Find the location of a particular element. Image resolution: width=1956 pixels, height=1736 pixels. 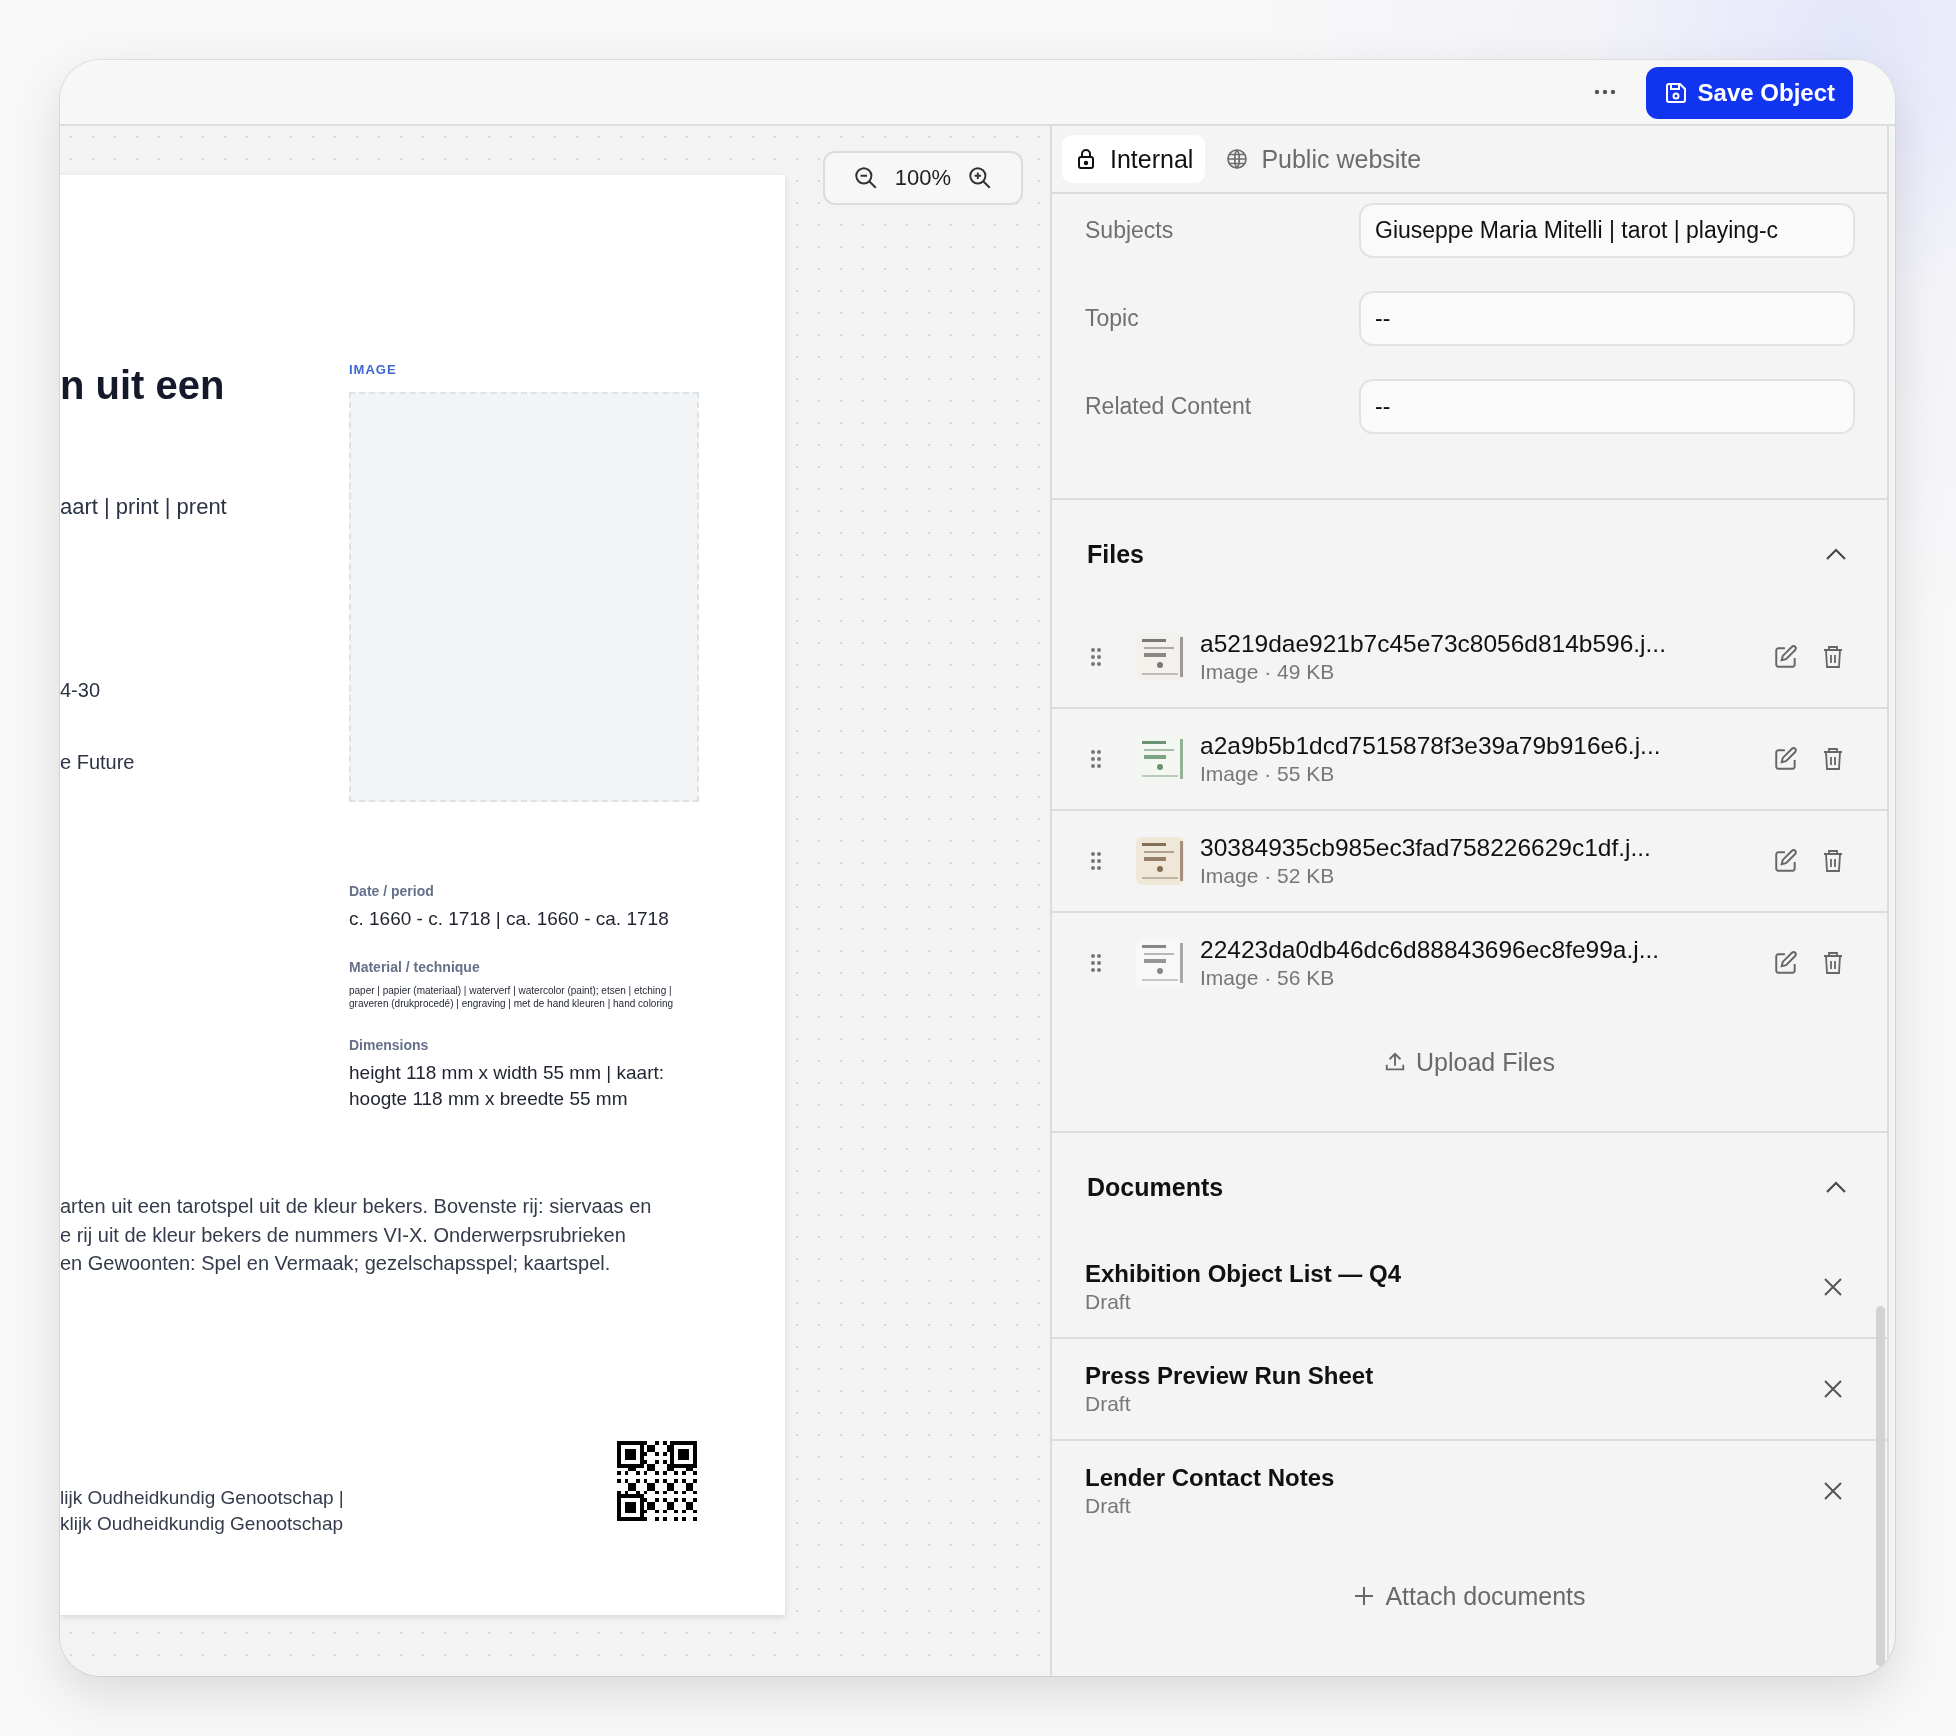

upload-icon is located at coordinates (1395, 1062).